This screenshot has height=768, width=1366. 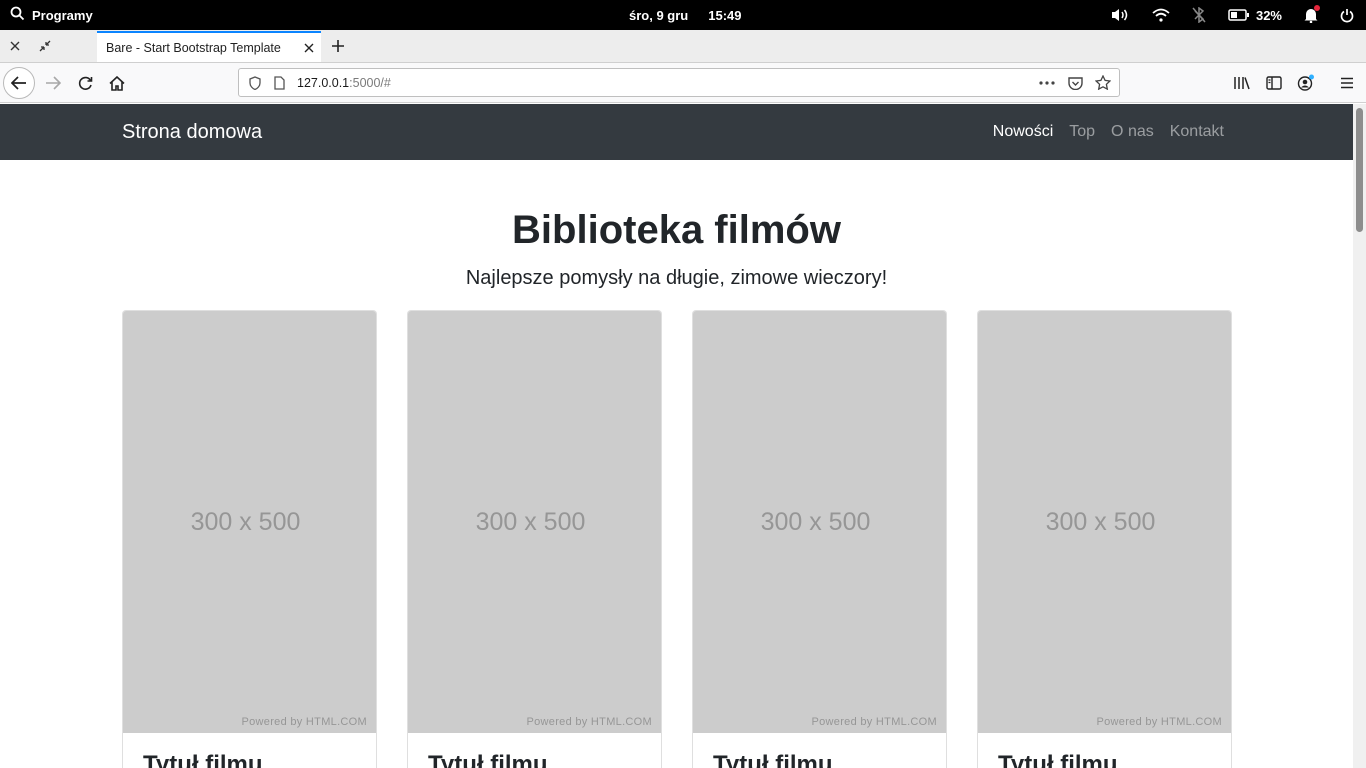 I want to click on nav-link-o-nas: O nas, so click(x=1132, y=132).